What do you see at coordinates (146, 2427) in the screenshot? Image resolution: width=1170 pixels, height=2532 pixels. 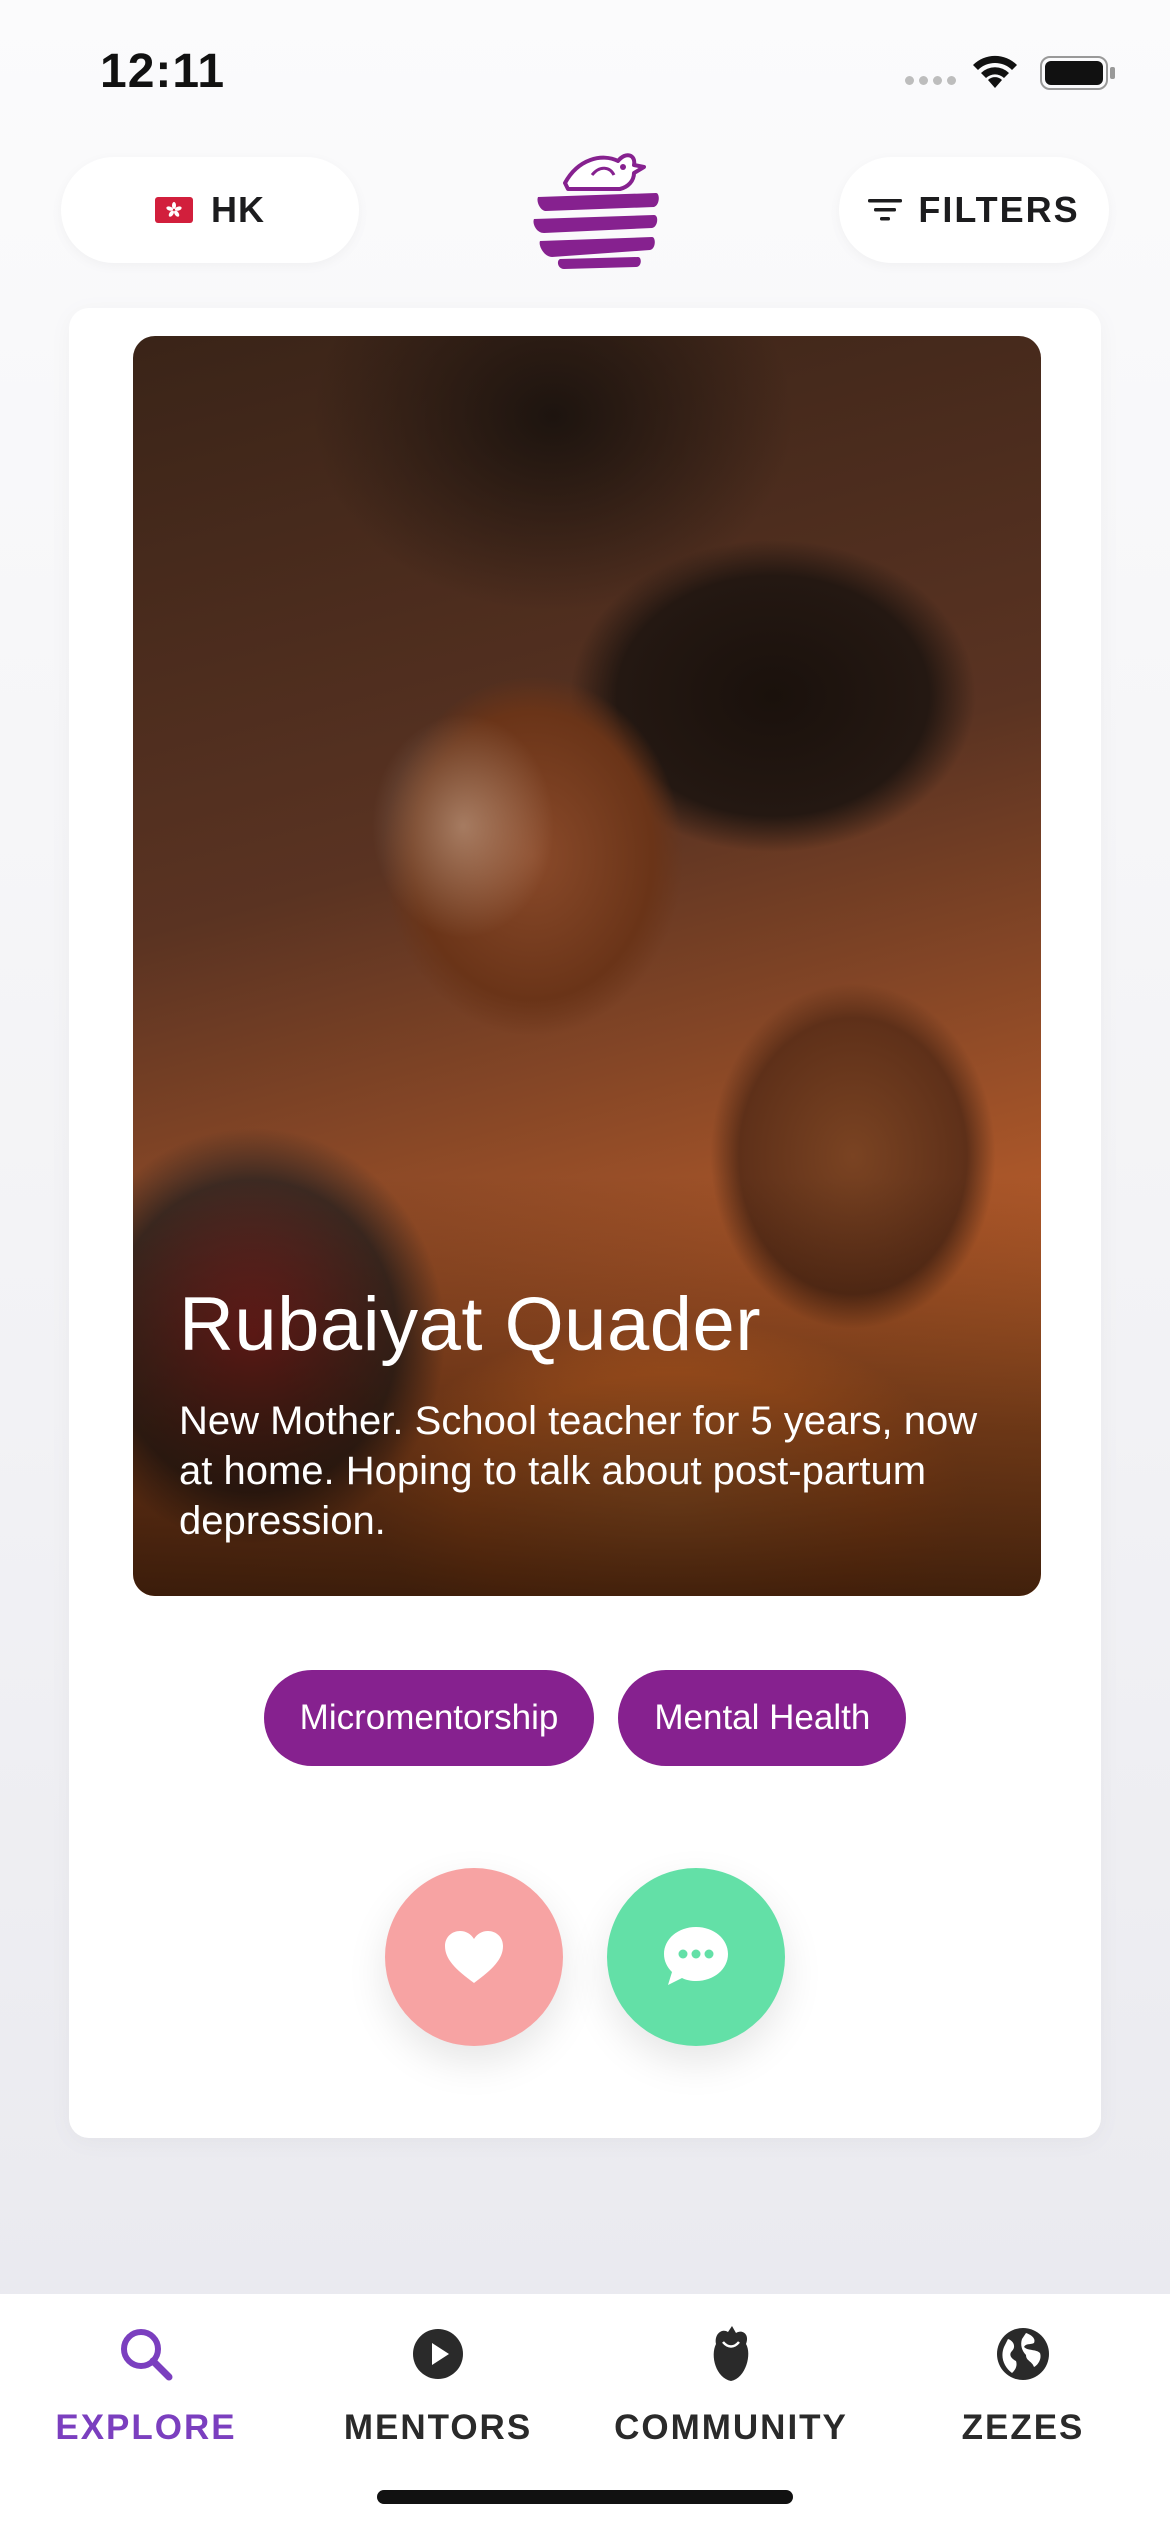 I see `tab-label-explore: EXPLORE` at bounding box center [146, 2427].